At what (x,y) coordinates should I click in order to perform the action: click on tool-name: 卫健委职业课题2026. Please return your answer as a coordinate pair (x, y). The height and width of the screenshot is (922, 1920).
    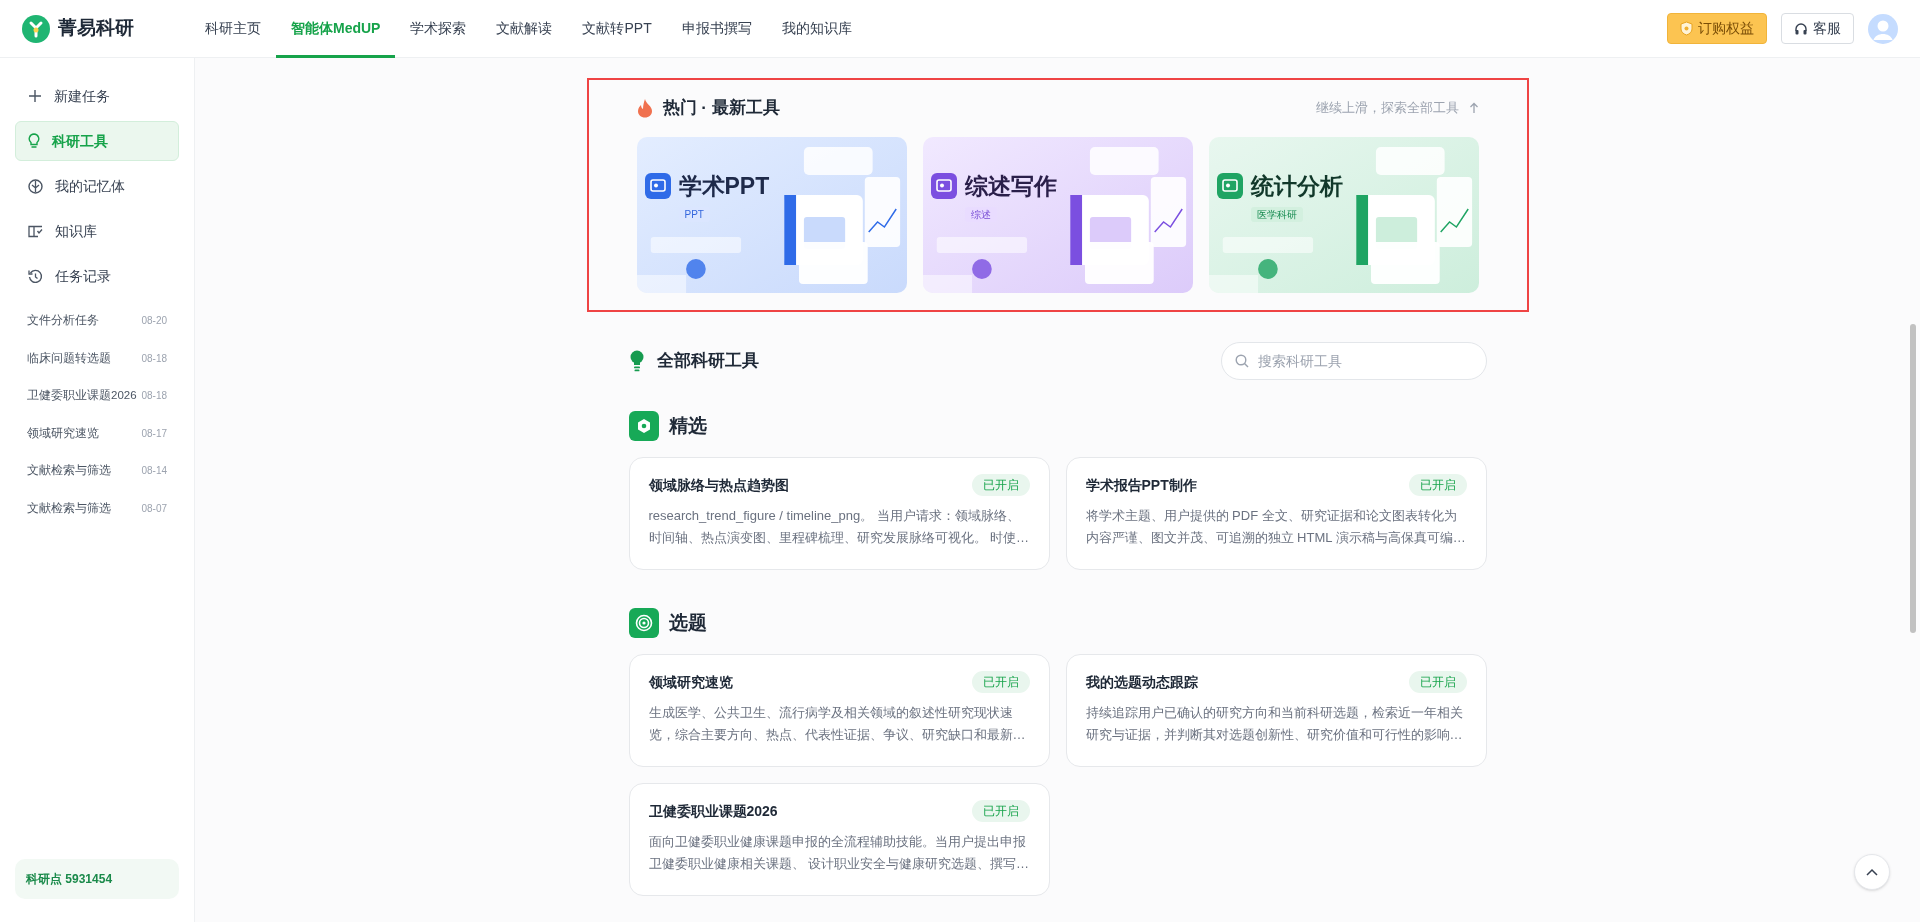
    Looking at the image, I should click on (713, 811).